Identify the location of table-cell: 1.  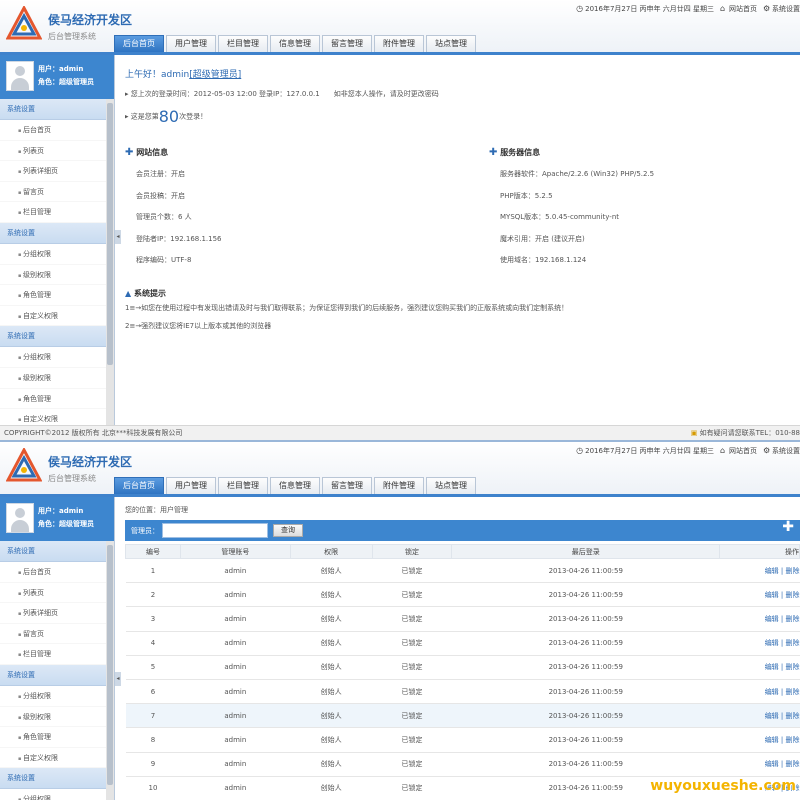
(153, 571).